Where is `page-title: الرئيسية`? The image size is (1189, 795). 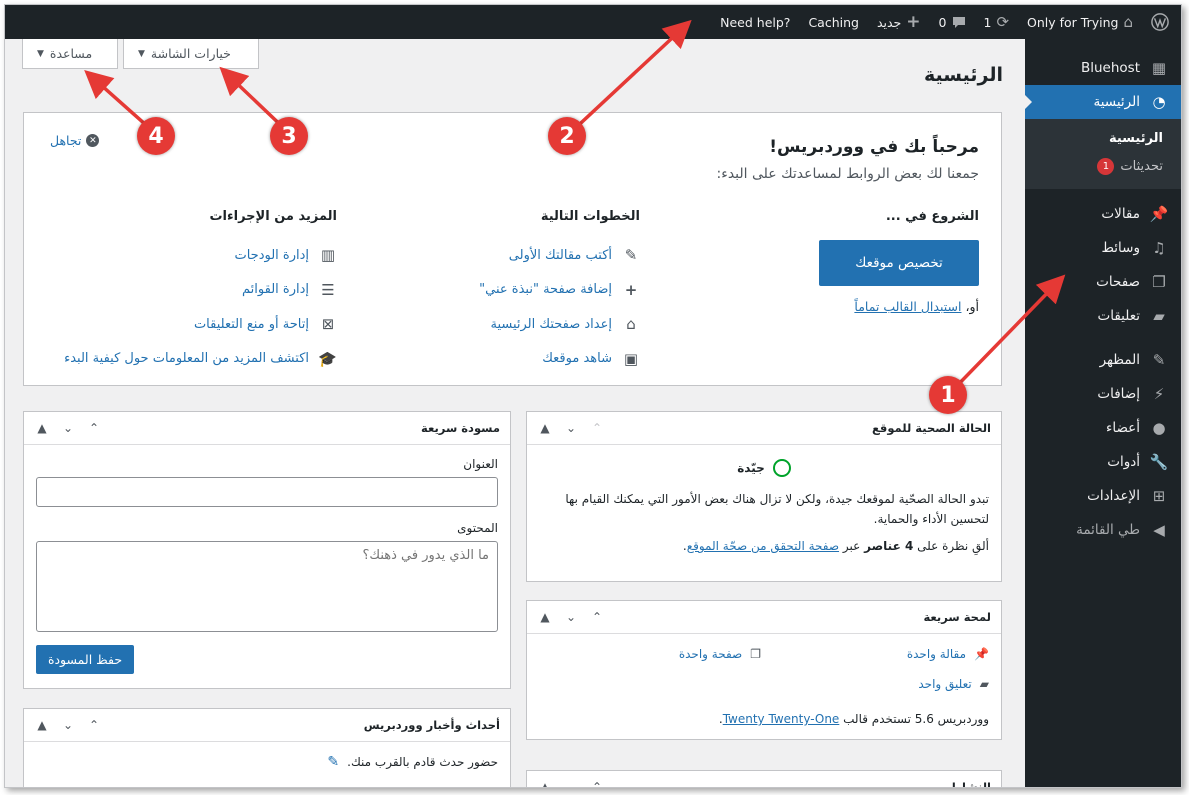 page-title: الرئيسية is located at coordinates (963, 75).